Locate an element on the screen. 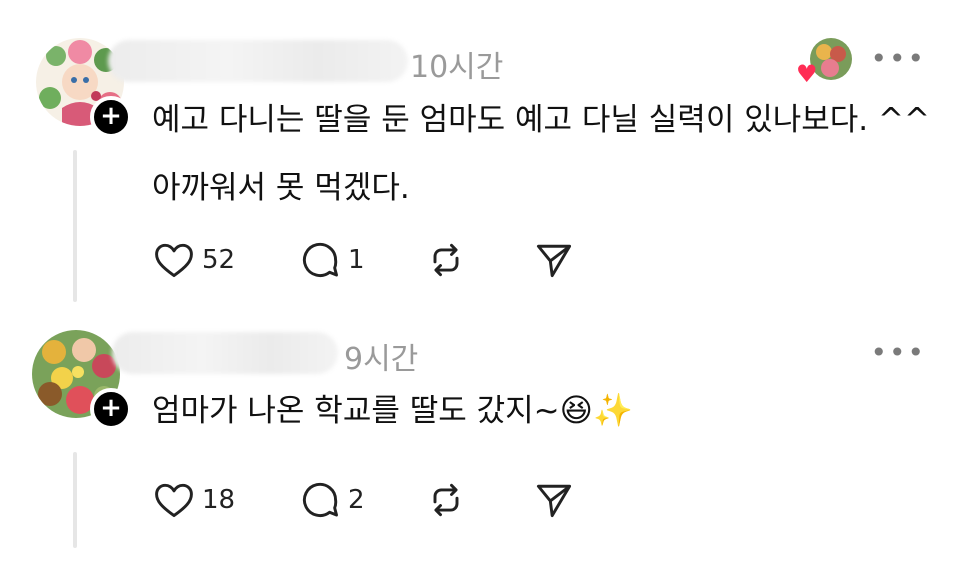 This screenshot has width=966, height=570. laughing-sparkles-emoji: 😆✨ is located at coordinates (596, 410).